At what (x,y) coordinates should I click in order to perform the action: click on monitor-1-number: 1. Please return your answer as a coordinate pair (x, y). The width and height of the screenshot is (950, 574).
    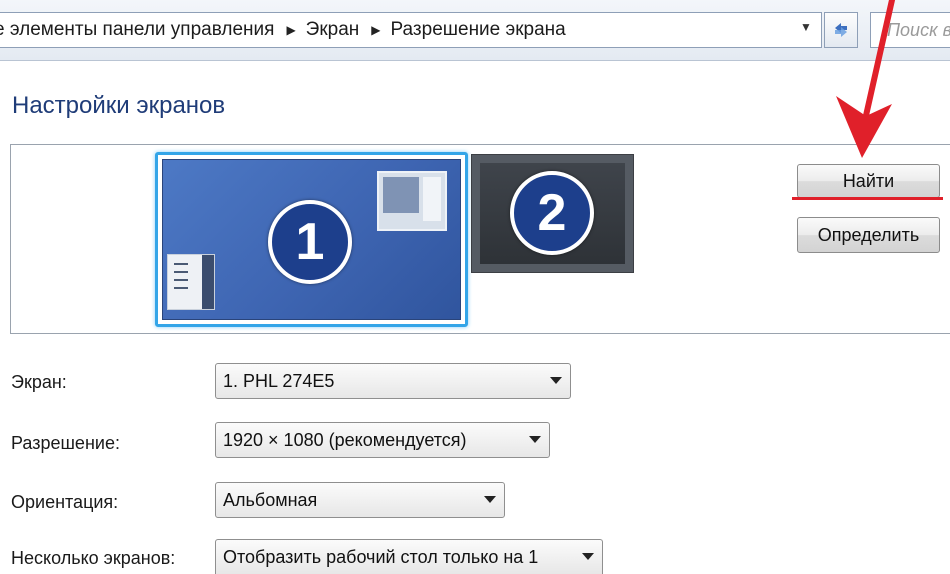
    Looking at the image, I should click on (310, 242).